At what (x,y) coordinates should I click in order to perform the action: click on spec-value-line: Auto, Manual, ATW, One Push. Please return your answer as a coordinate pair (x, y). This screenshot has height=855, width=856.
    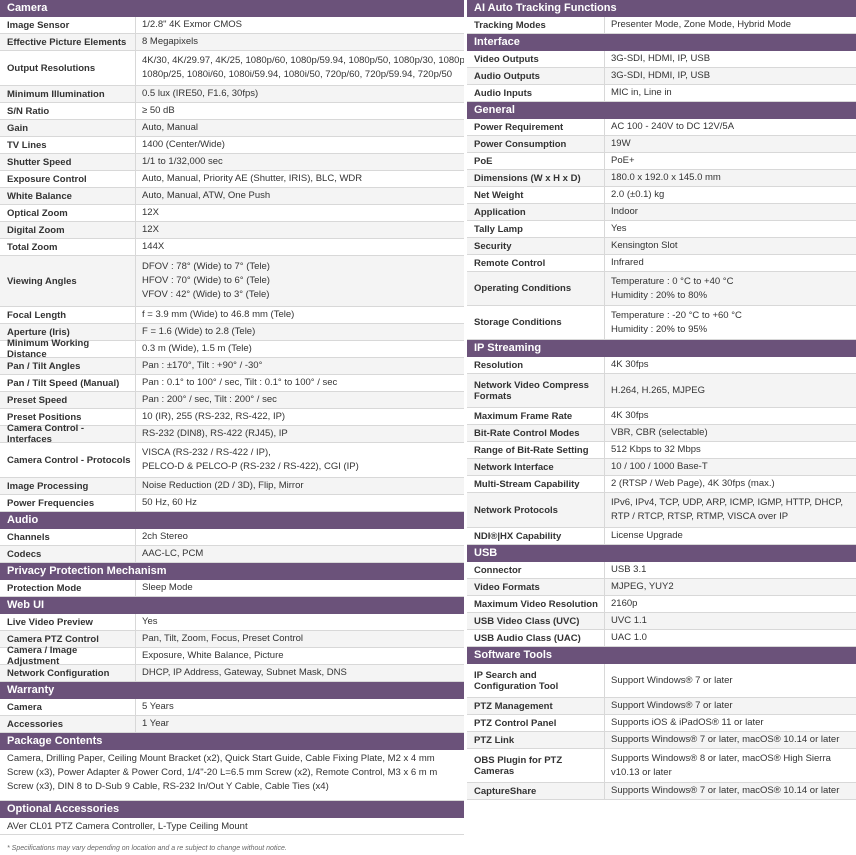
    Looking at the image, I should click on (206, 195).